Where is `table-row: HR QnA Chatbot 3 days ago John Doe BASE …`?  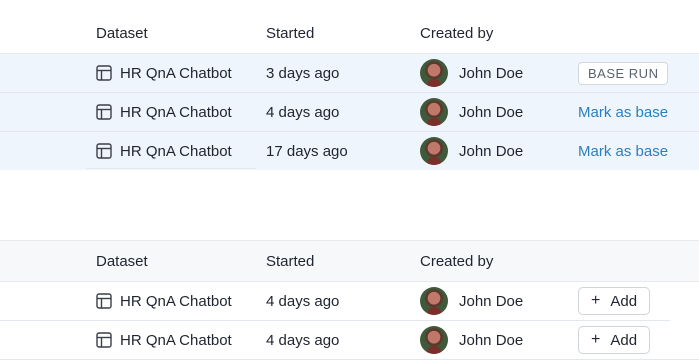 table-row: HR QnA Chatbot 3 days ago John Doe BASE … is located at coordinates (349, 73).